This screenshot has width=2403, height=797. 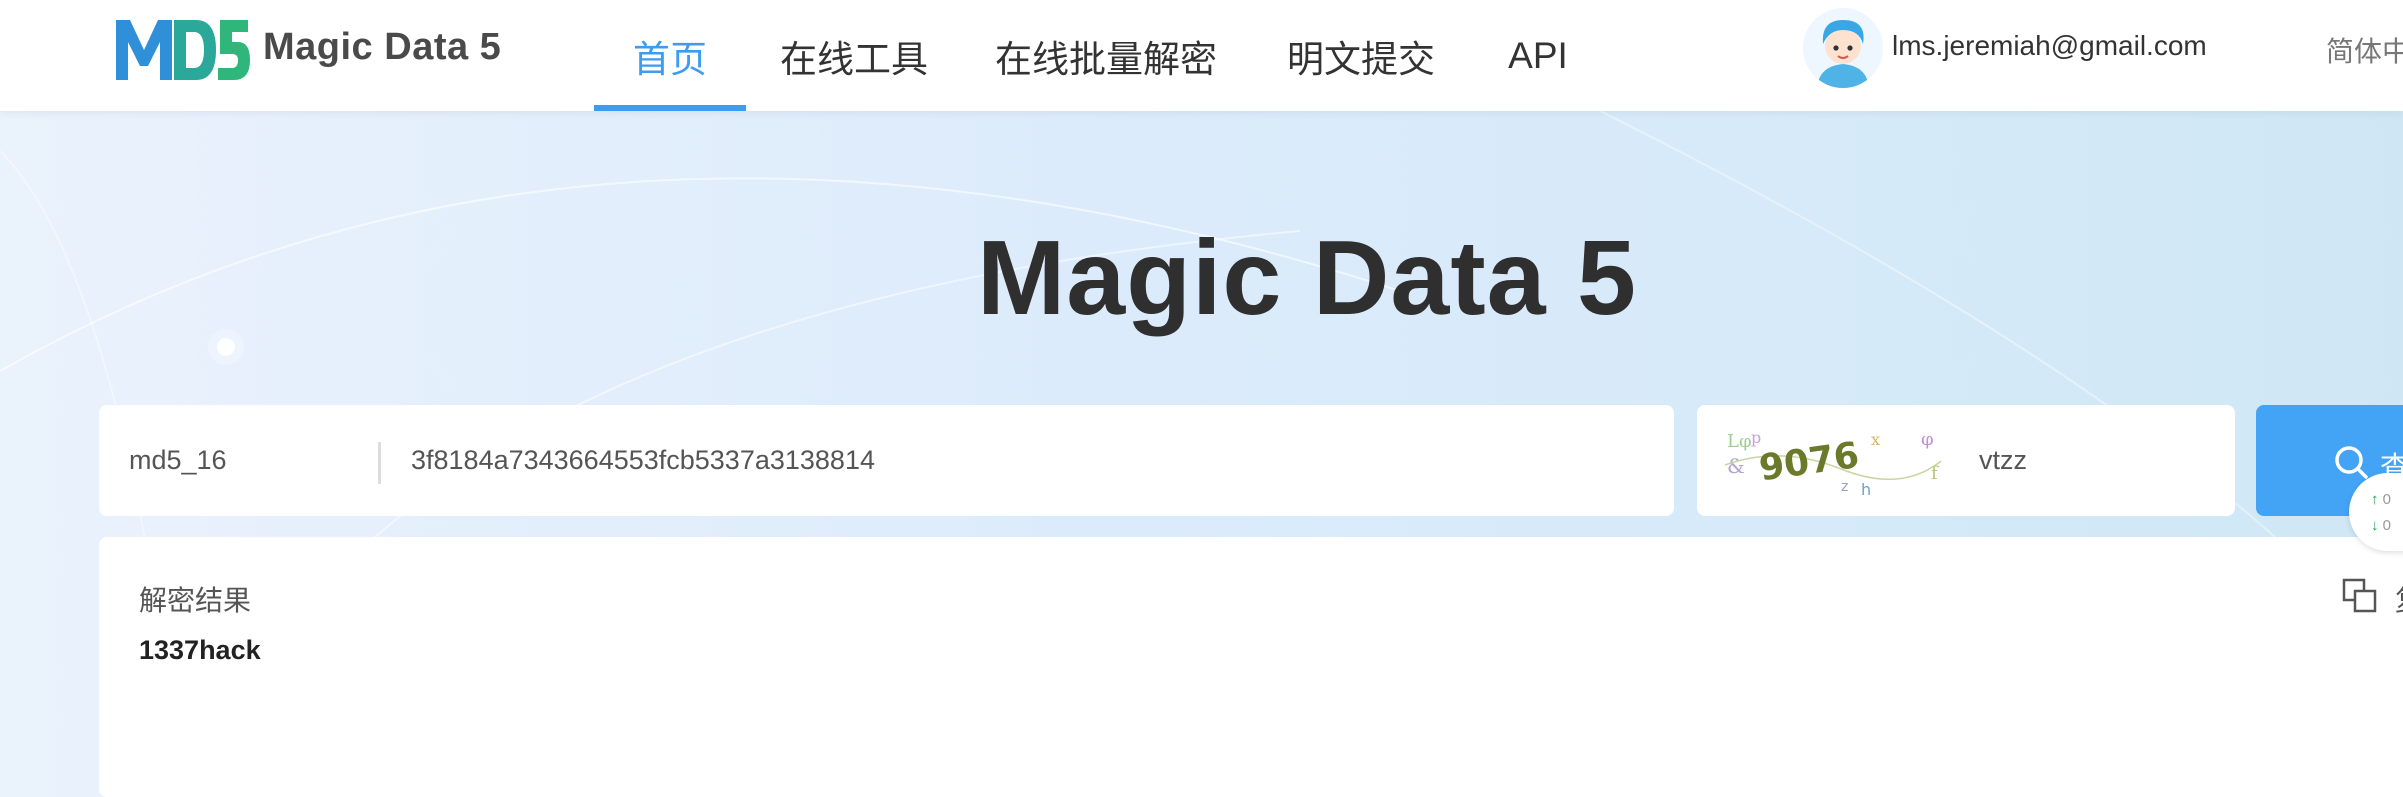 What do you see at coordinates (200, 650) in the screenshot?
I see `result-value: 1337hack` at bounding box center [200, 650].